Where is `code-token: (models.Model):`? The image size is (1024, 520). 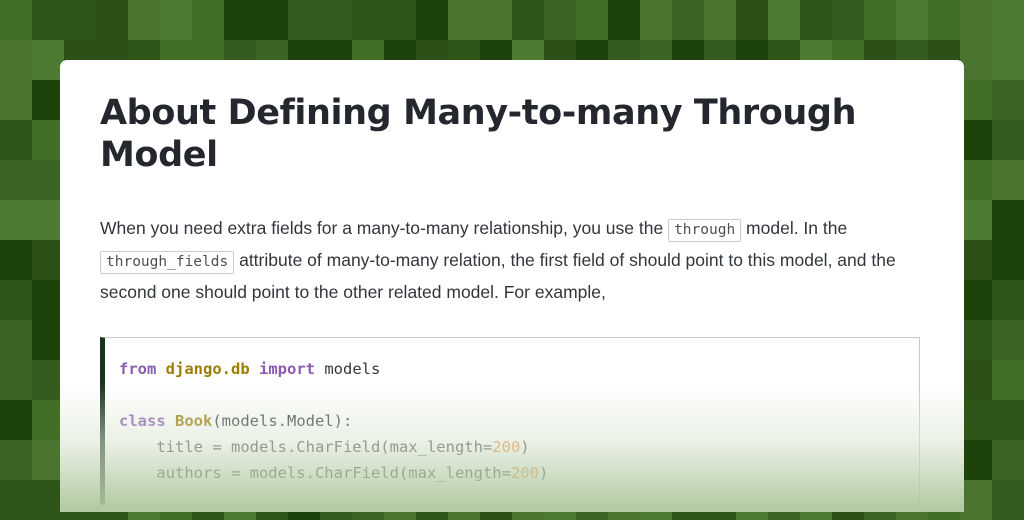 code-token: (models.Model): is located at coordinates (282, 421).